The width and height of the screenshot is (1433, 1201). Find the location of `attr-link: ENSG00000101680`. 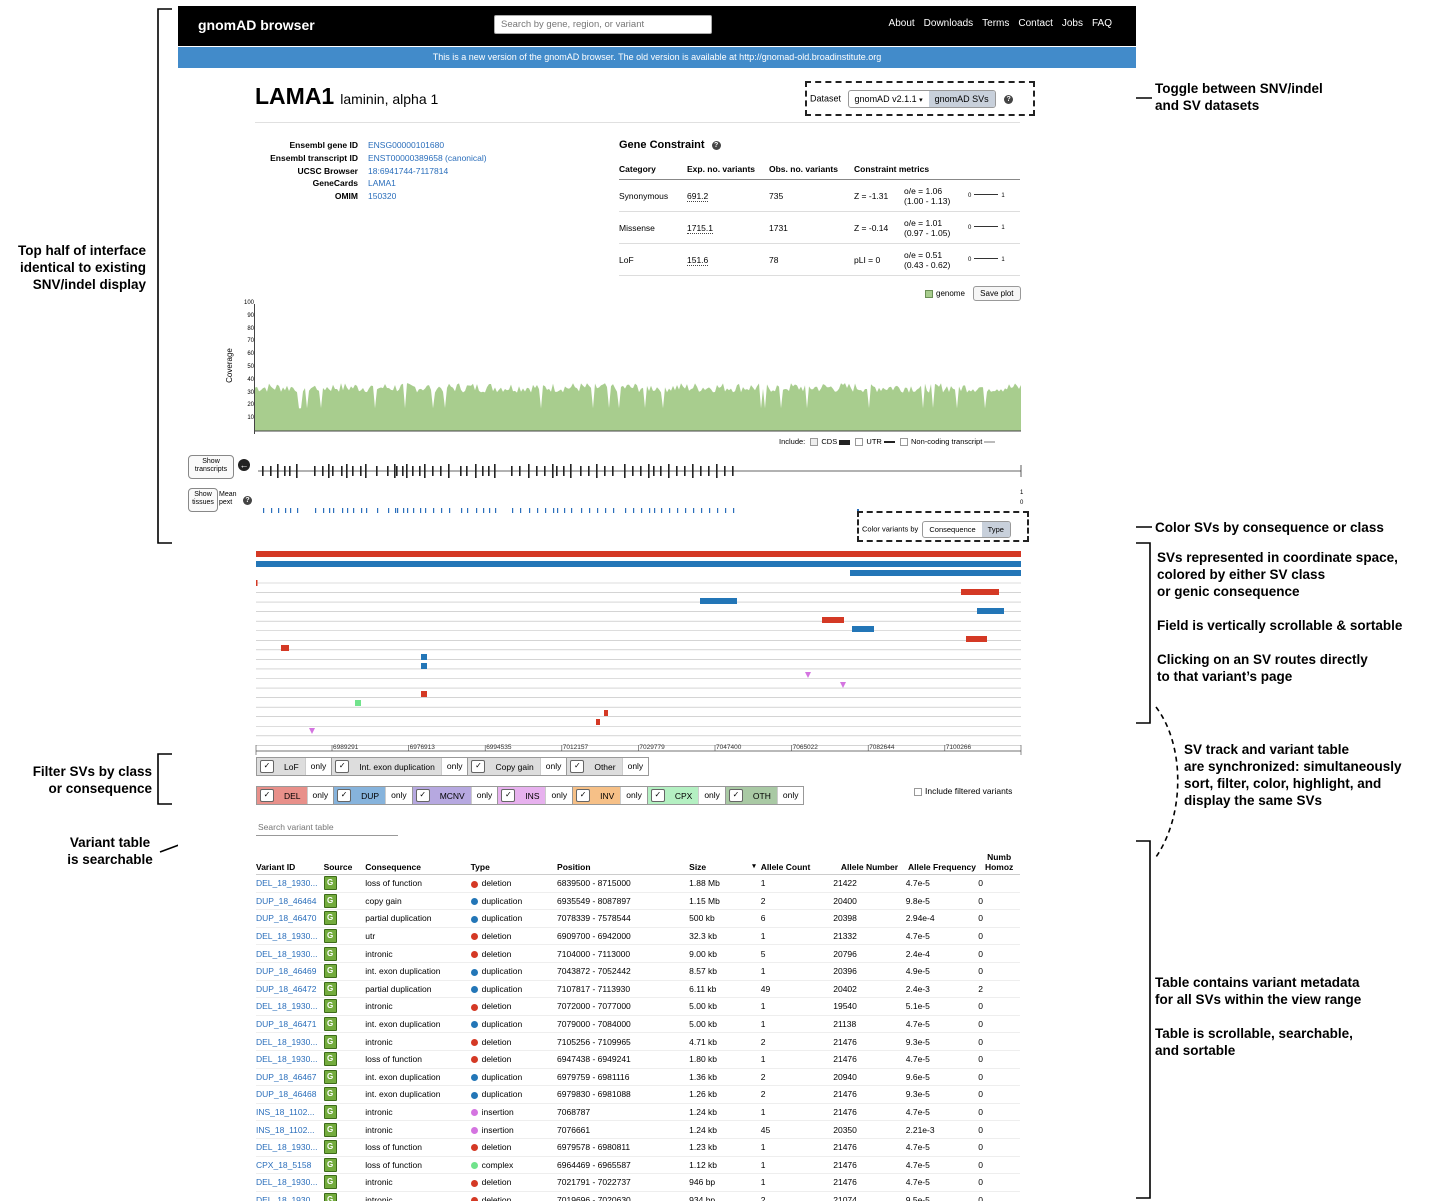

attr-link: ENSG00000101680 is located at coordinates (406, 145).